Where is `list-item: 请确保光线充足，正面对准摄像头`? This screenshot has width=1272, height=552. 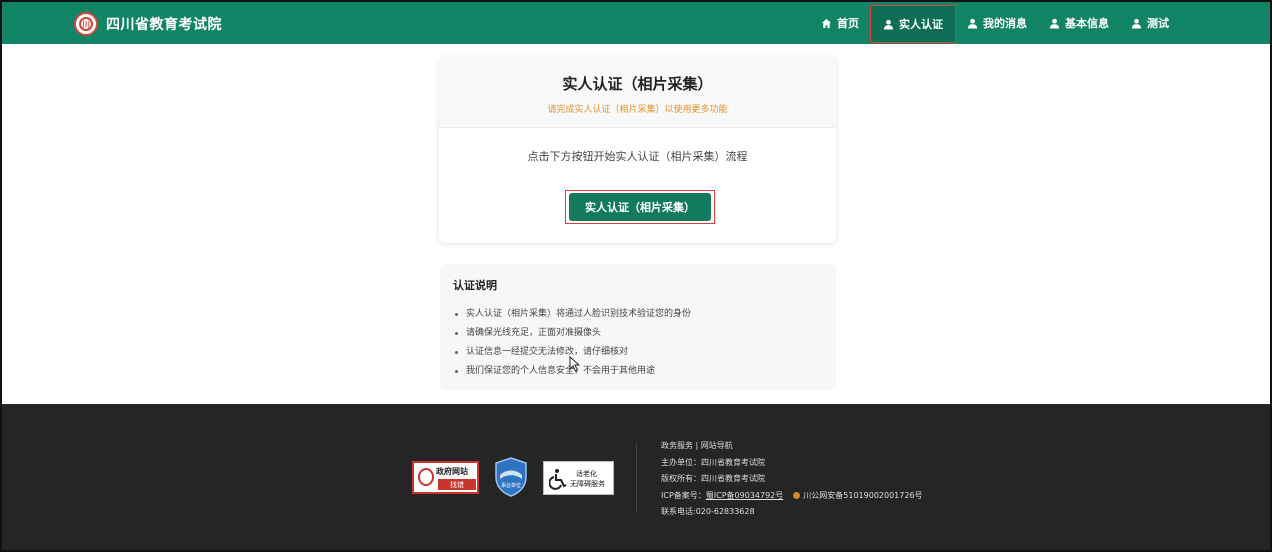 list-item: 请确保光线充足，正面对准摄像头 is located at coordinates (638, 333).